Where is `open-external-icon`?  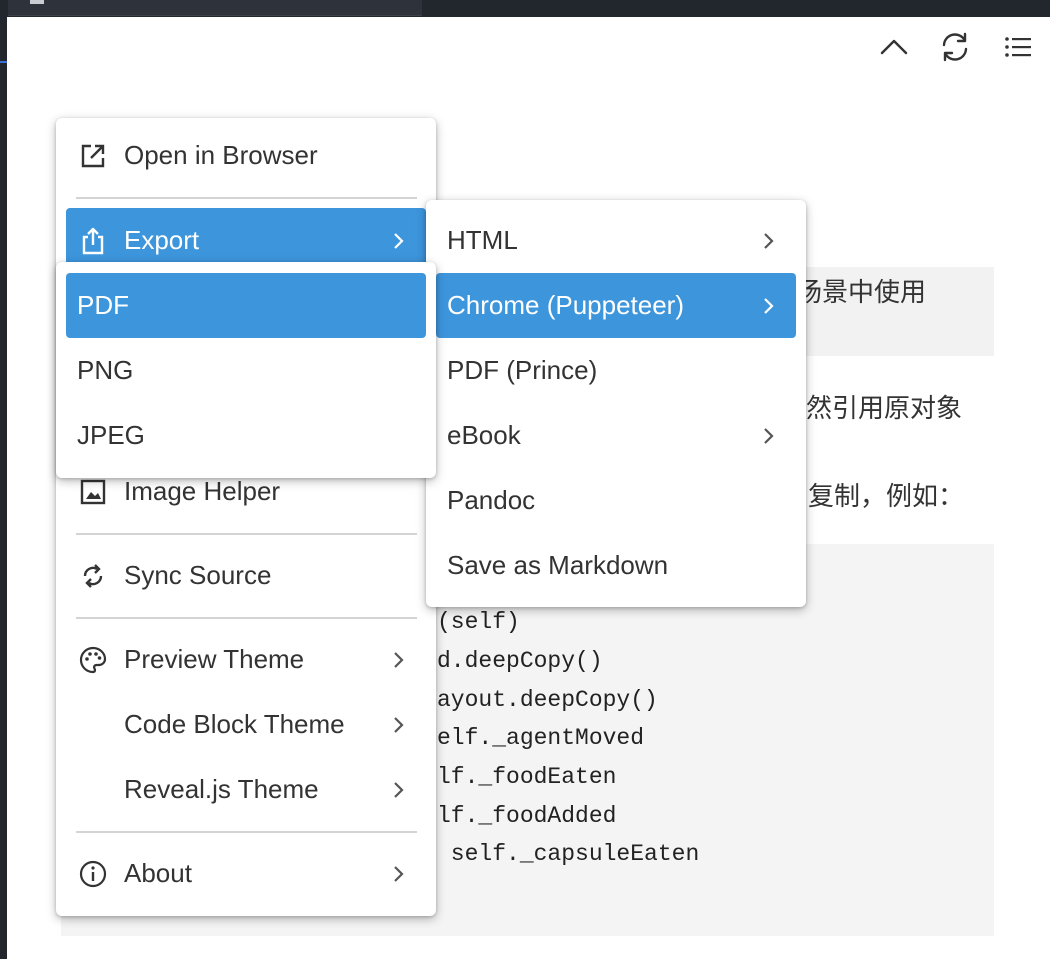
open-external-icon is located at coordinates (93, 156).